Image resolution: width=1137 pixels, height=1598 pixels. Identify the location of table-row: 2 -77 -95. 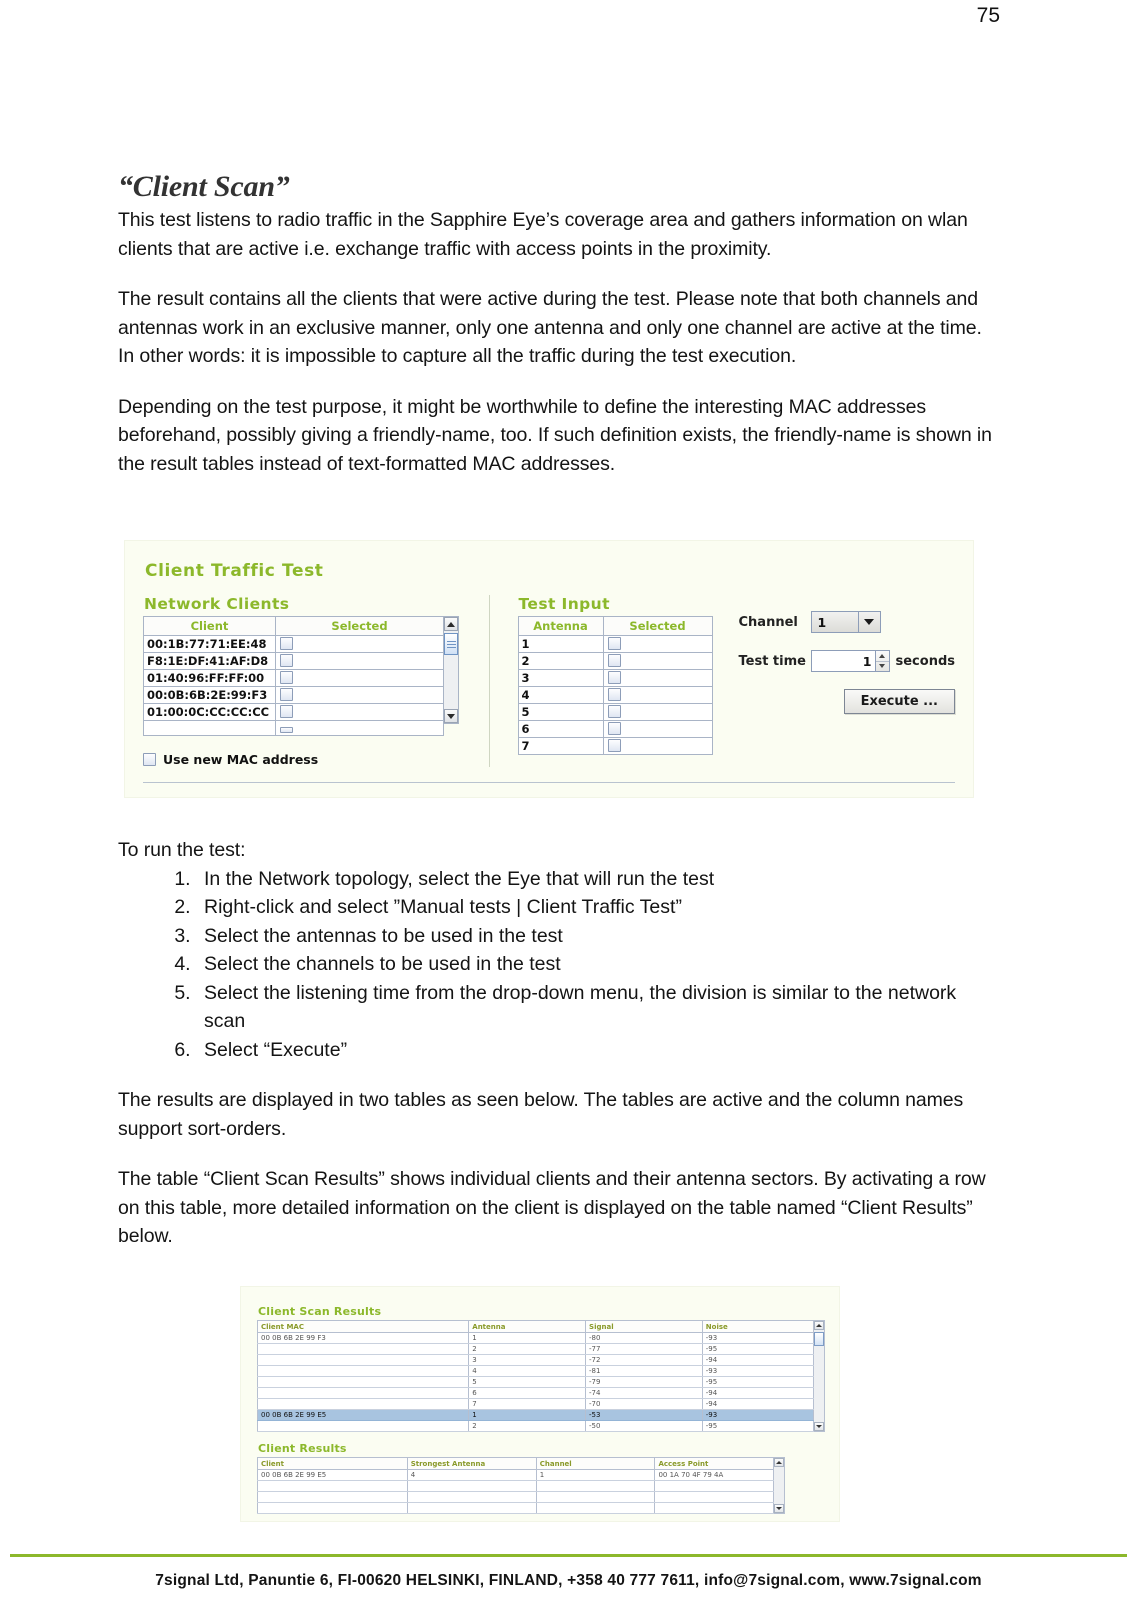
(535, 1349).